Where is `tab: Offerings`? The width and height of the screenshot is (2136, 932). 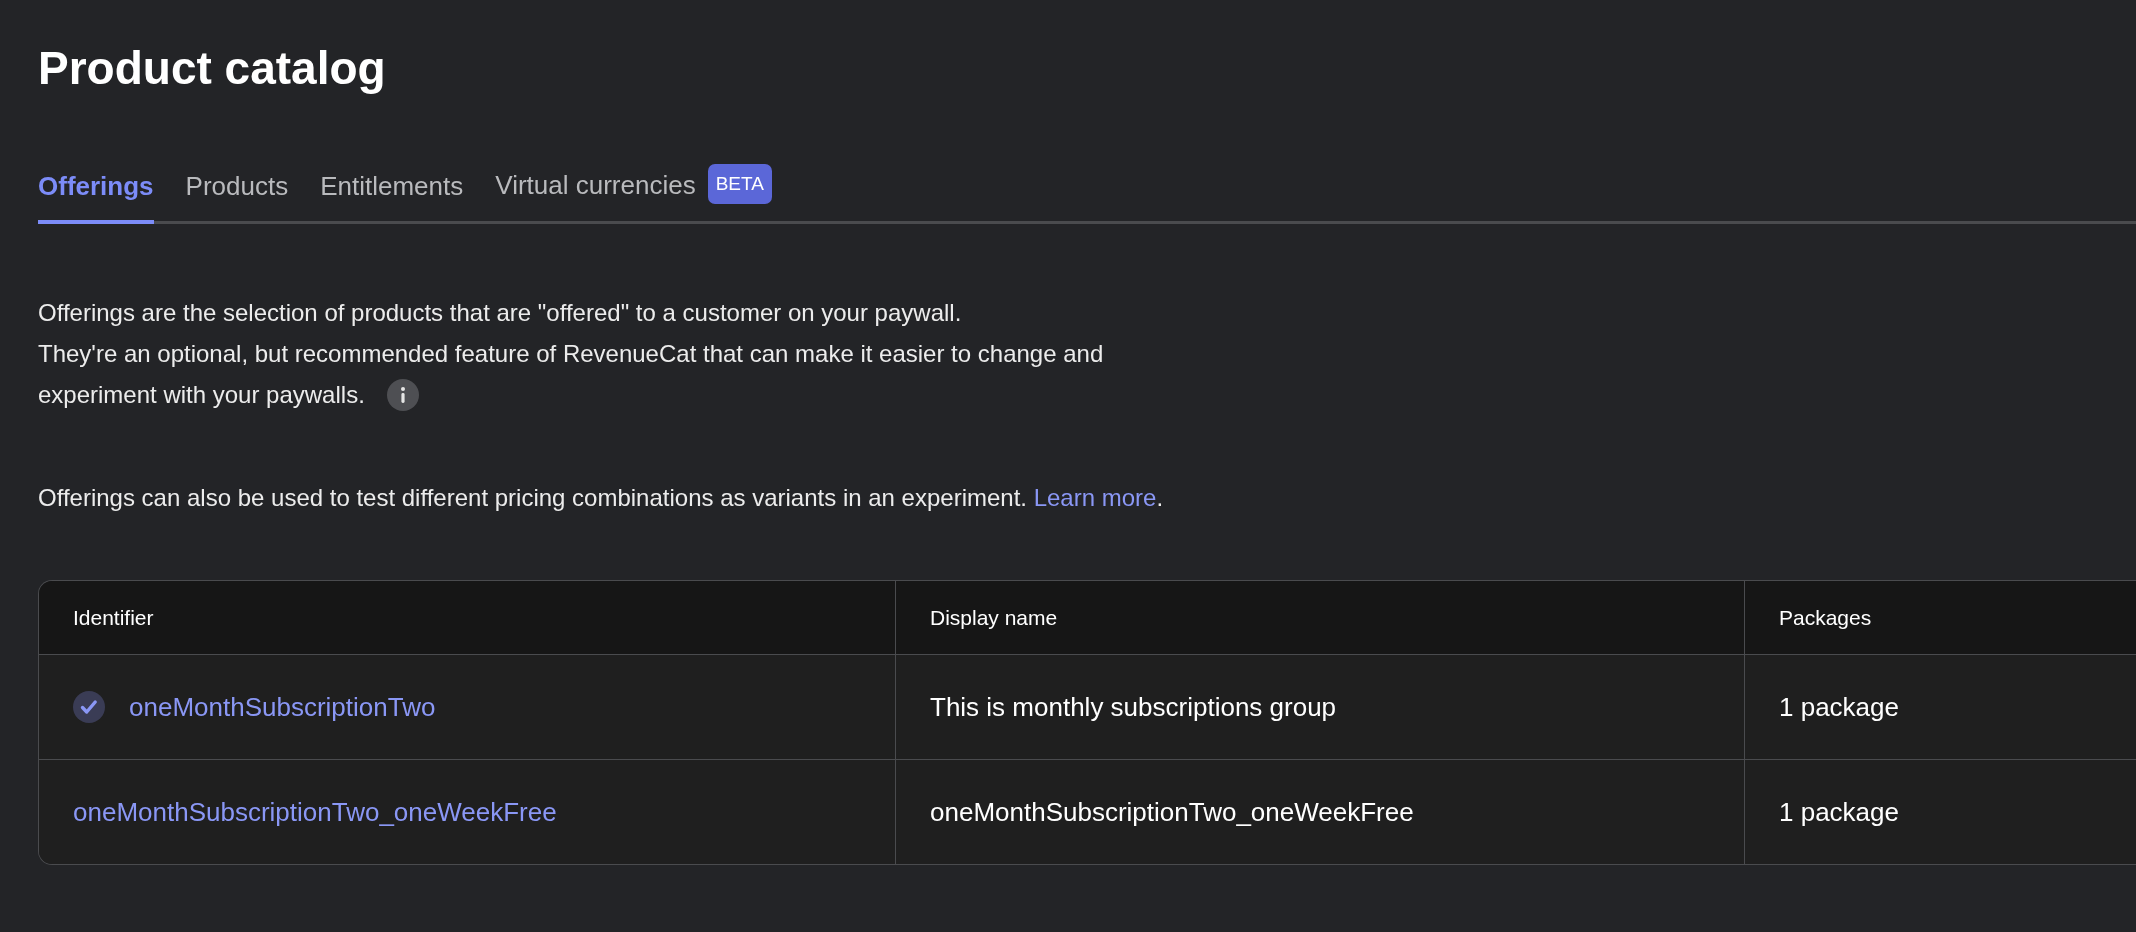
tab: Offerings is located at coordinates (96, 195).